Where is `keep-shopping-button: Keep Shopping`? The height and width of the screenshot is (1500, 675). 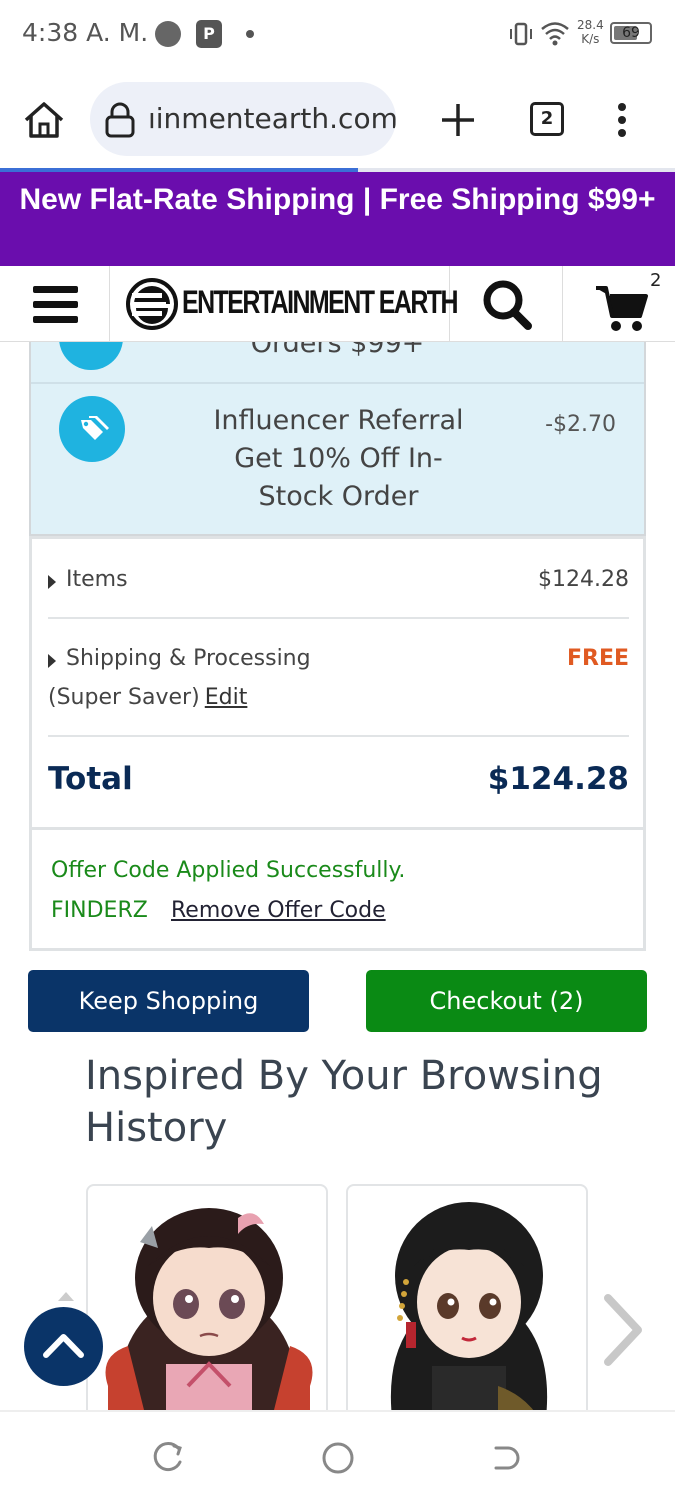
keep-shopping-button: Keep Shopping is located at coordinates (168, 1001).